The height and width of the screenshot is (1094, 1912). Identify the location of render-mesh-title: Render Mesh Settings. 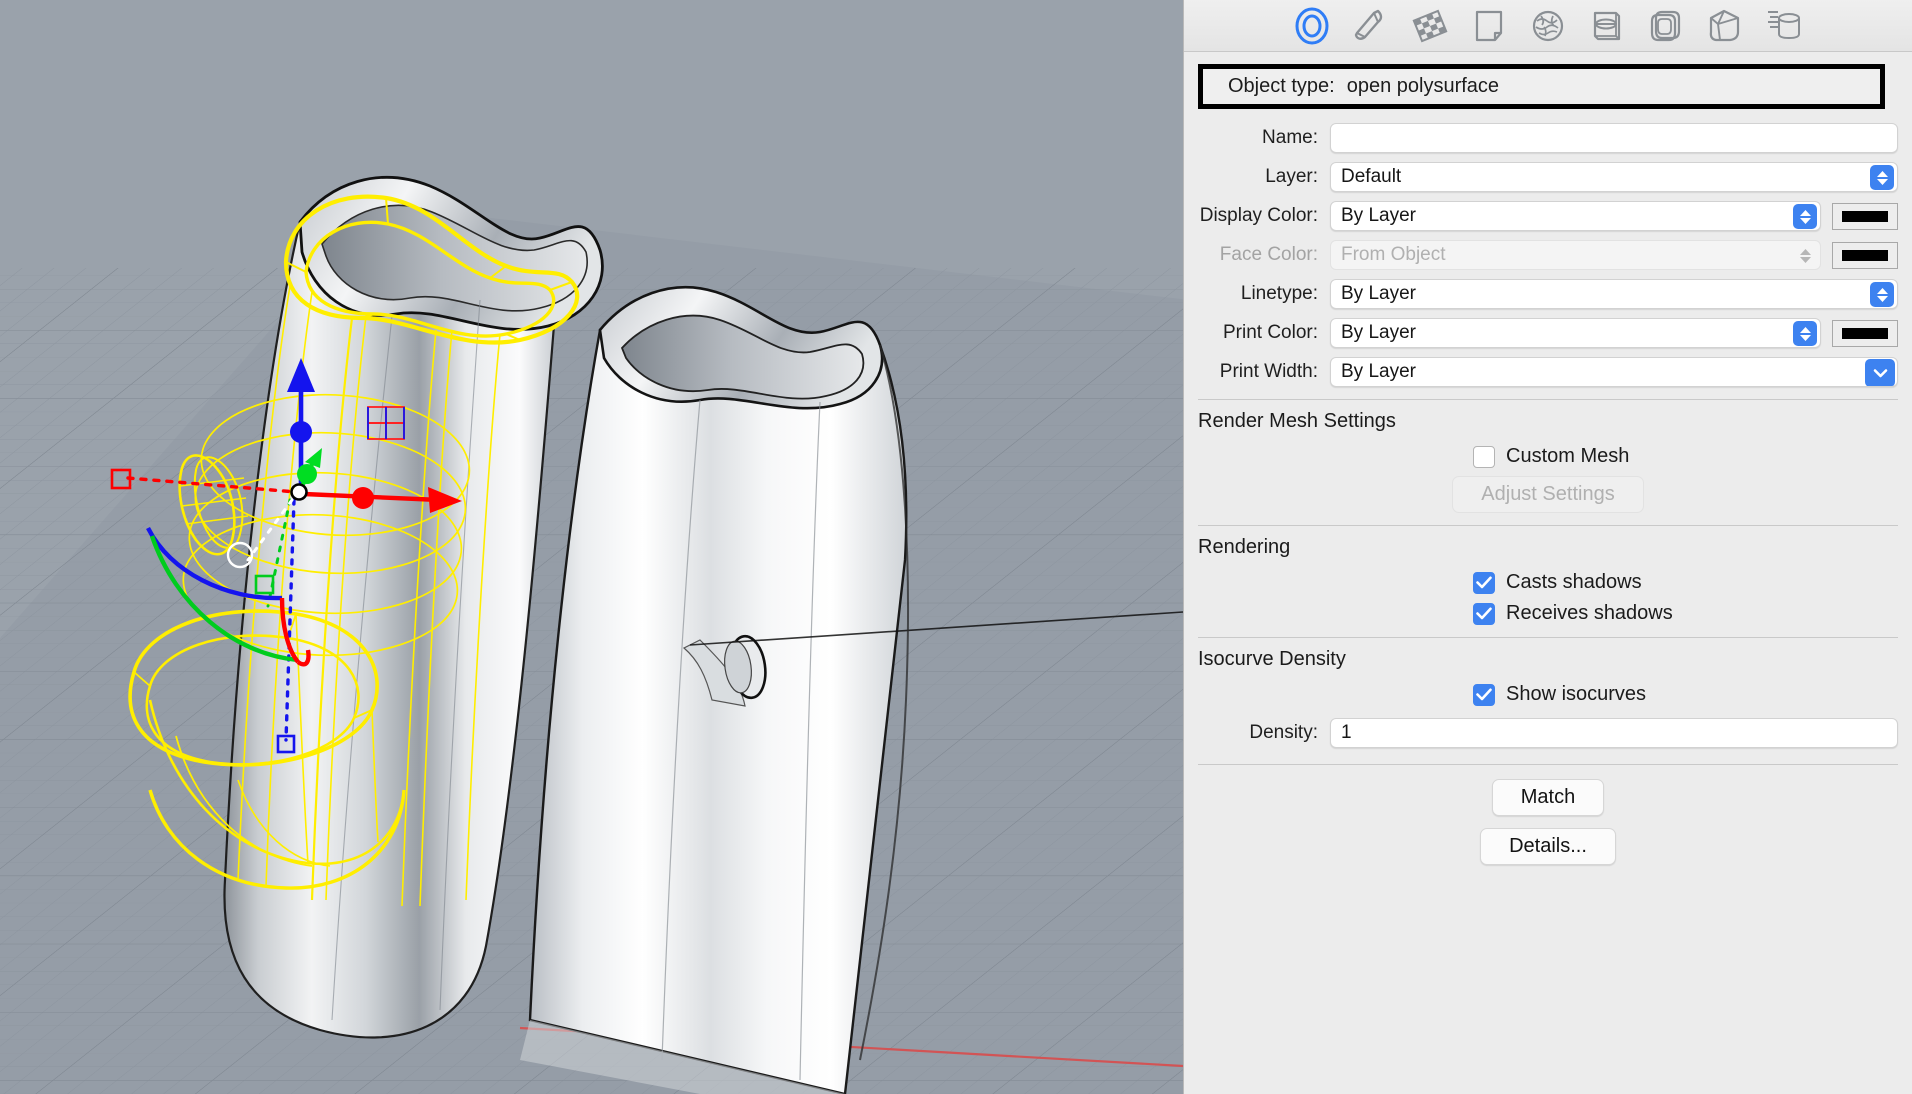
(1297, 421).